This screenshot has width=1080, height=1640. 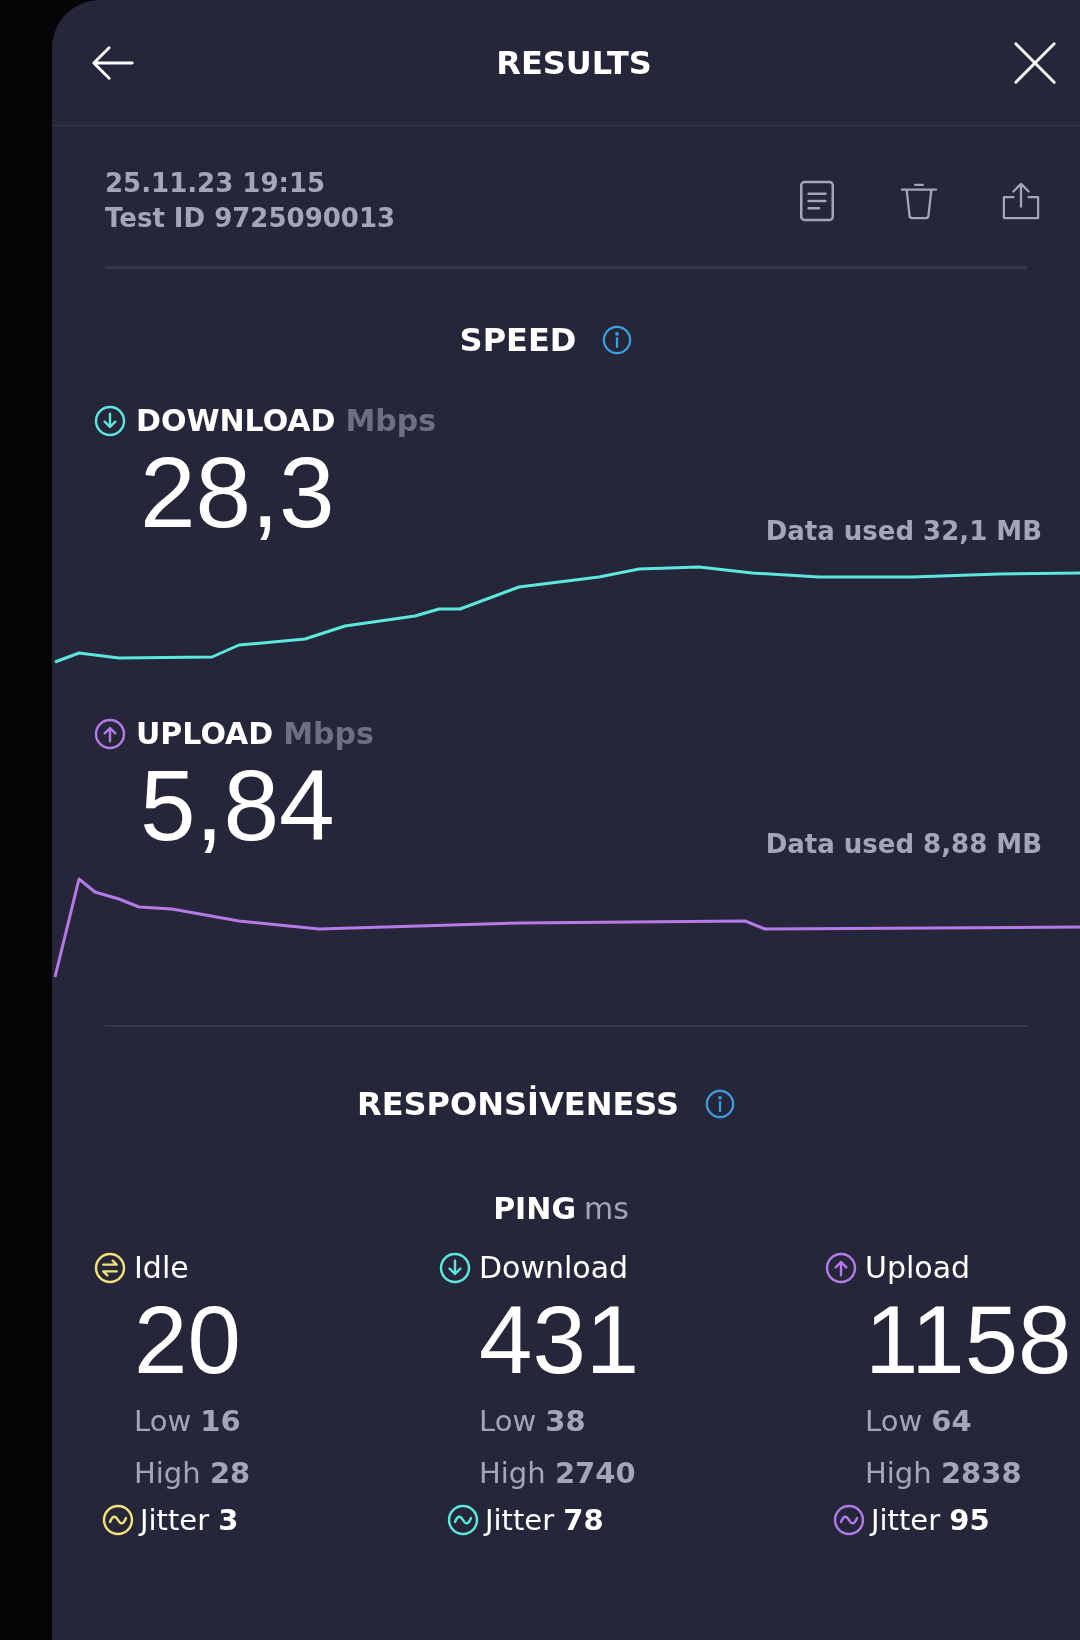 What do you see at coordinates (943, 1473) in the screenshot?
I see `high-value: High 2838` at bounding box center [943, 1473].